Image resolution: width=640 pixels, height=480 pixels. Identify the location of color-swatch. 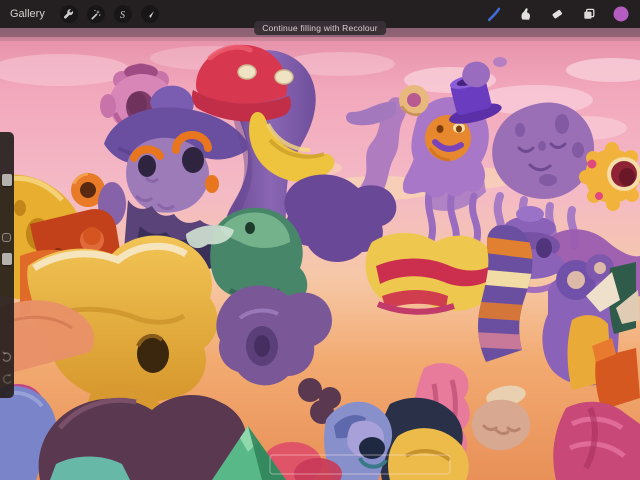
(621, 14).